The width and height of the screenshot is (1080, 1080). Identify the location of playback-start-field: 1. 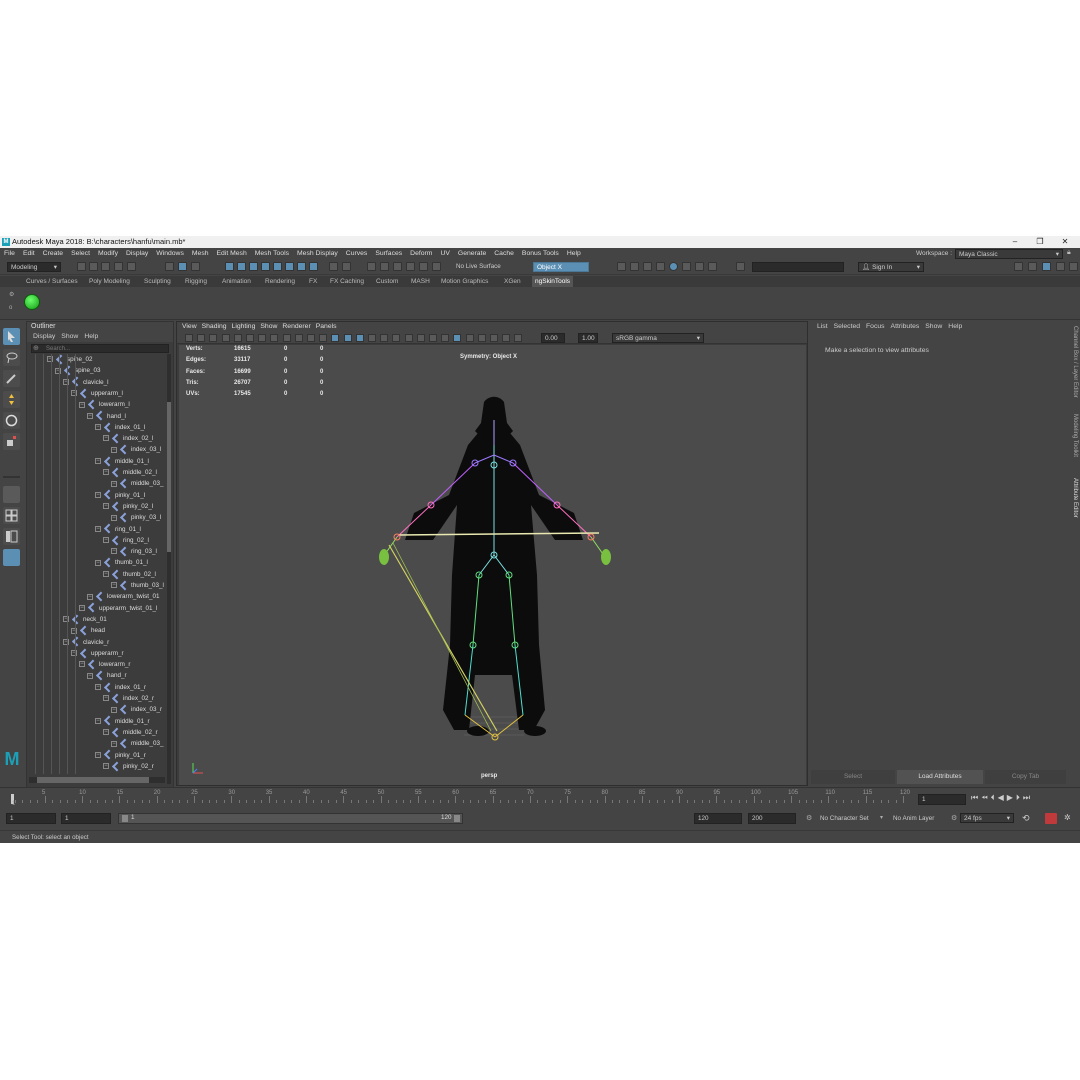
(86, 818).